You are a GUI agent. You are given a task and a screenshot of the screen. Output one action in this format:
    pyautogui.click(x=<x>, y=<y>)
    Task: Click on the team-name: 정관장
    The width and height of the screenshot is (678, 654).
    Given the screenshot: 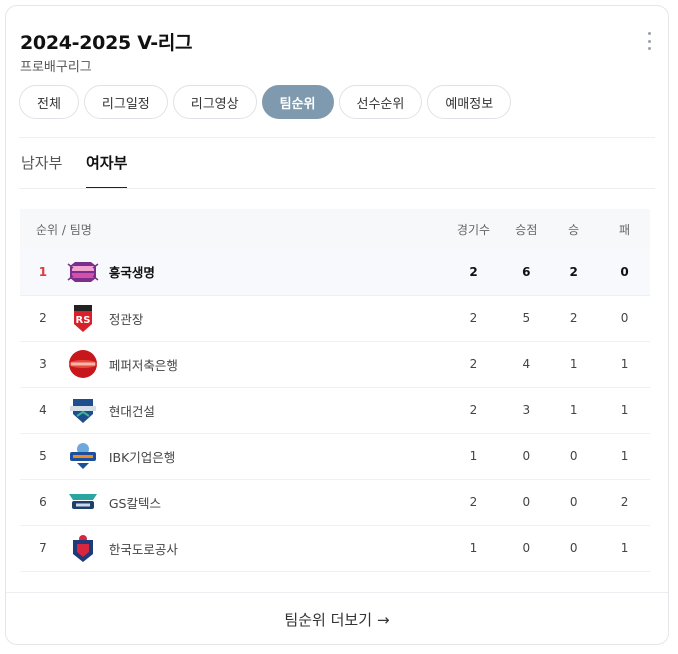 What is the action you would take?
    pyautogui.click(x=126, y=318)
    